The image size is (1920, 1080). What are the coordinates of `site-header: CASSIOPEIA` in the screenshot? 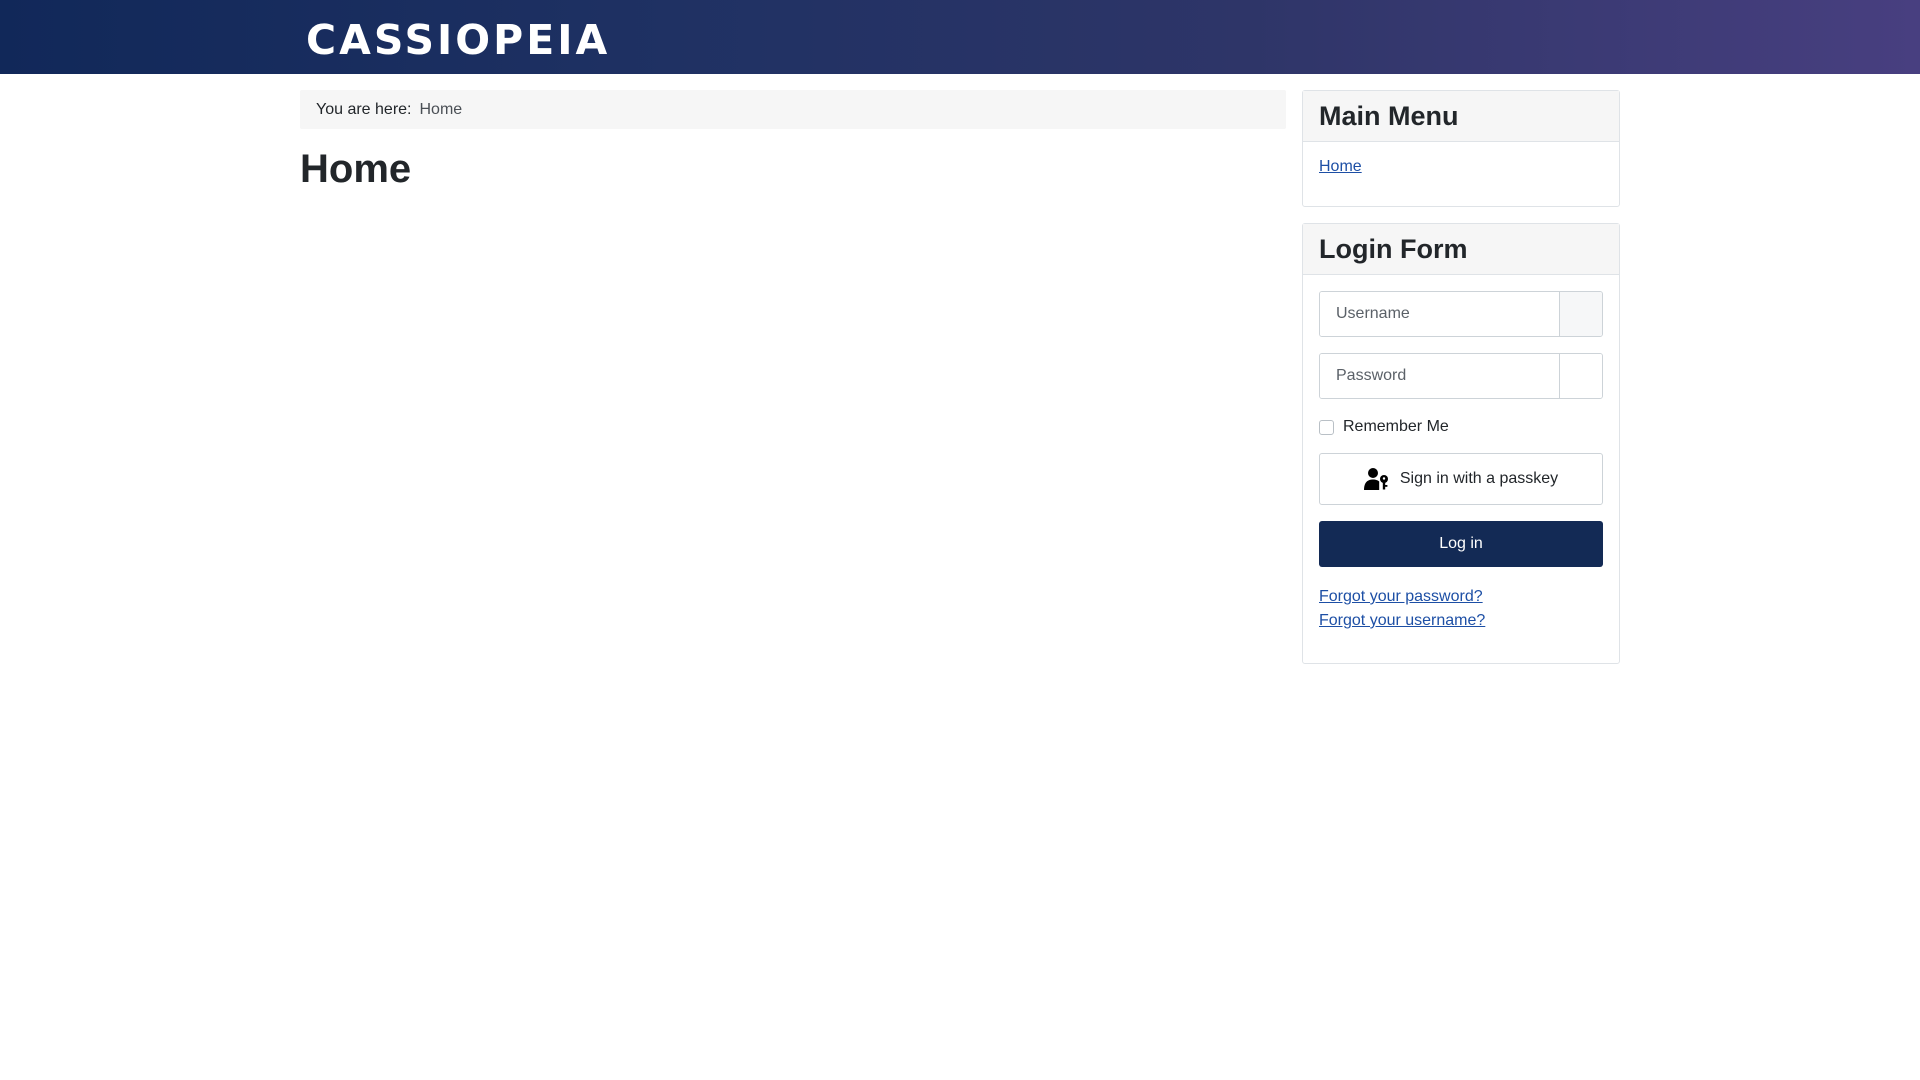 It's located at (960, 37).